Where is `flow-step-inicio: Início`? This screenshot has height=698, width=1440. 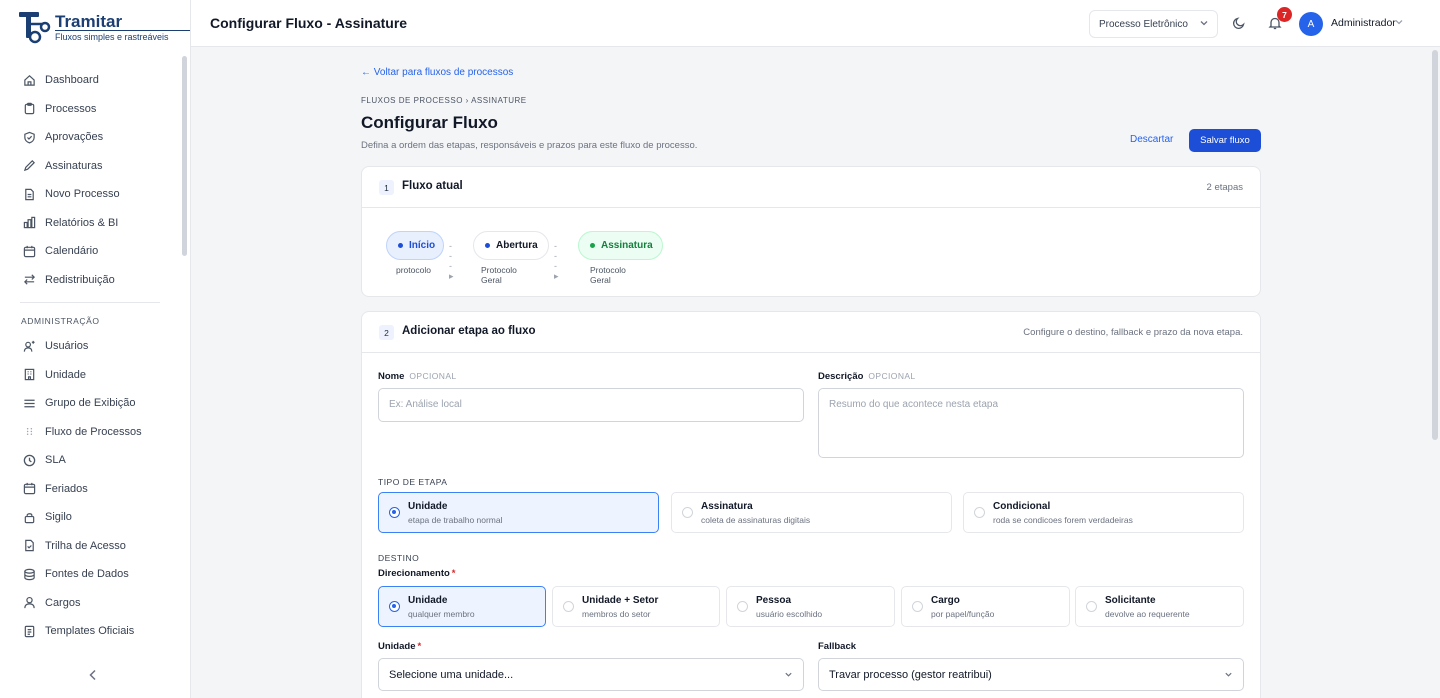
flow-step-inicio: Início is located at coordinates (415, 245).